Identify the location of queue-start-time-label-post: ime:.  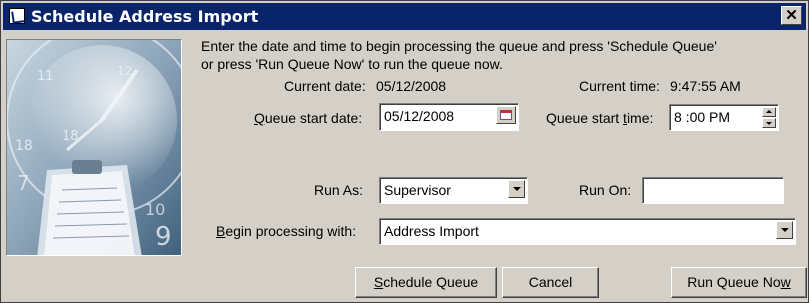
(640, 118).